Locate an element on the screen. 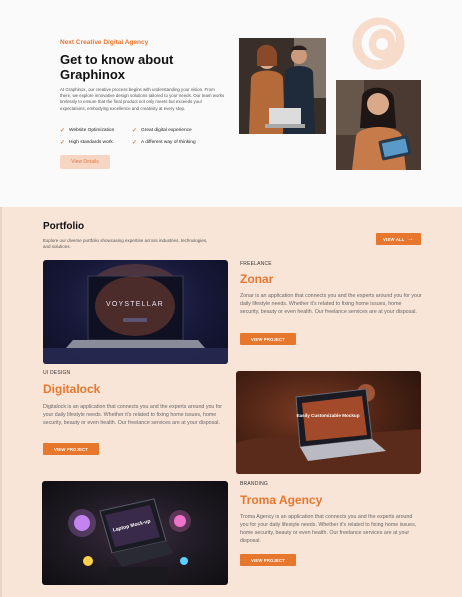  troma-project-image: Laptop Mock-up is located at coordinates (135, 533).